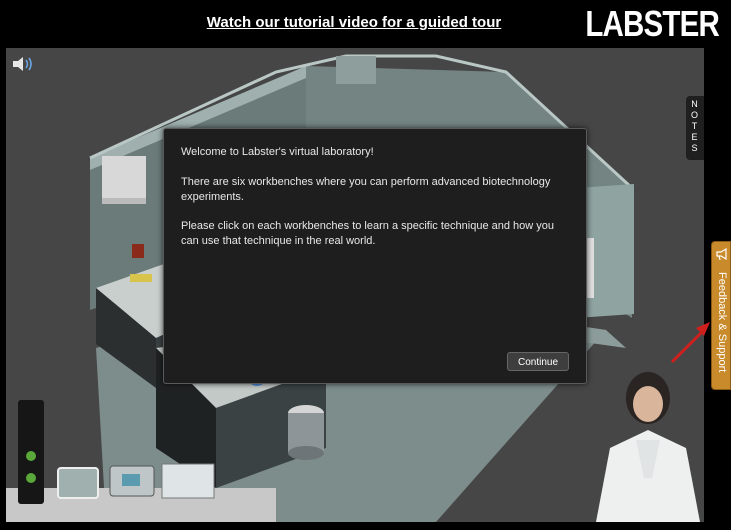 Image resolution: width=731 pixels, height=530 pixels. Describe the element at coordinates (695, 104) in the screenshot. I see `notes-letter: N` at that location.